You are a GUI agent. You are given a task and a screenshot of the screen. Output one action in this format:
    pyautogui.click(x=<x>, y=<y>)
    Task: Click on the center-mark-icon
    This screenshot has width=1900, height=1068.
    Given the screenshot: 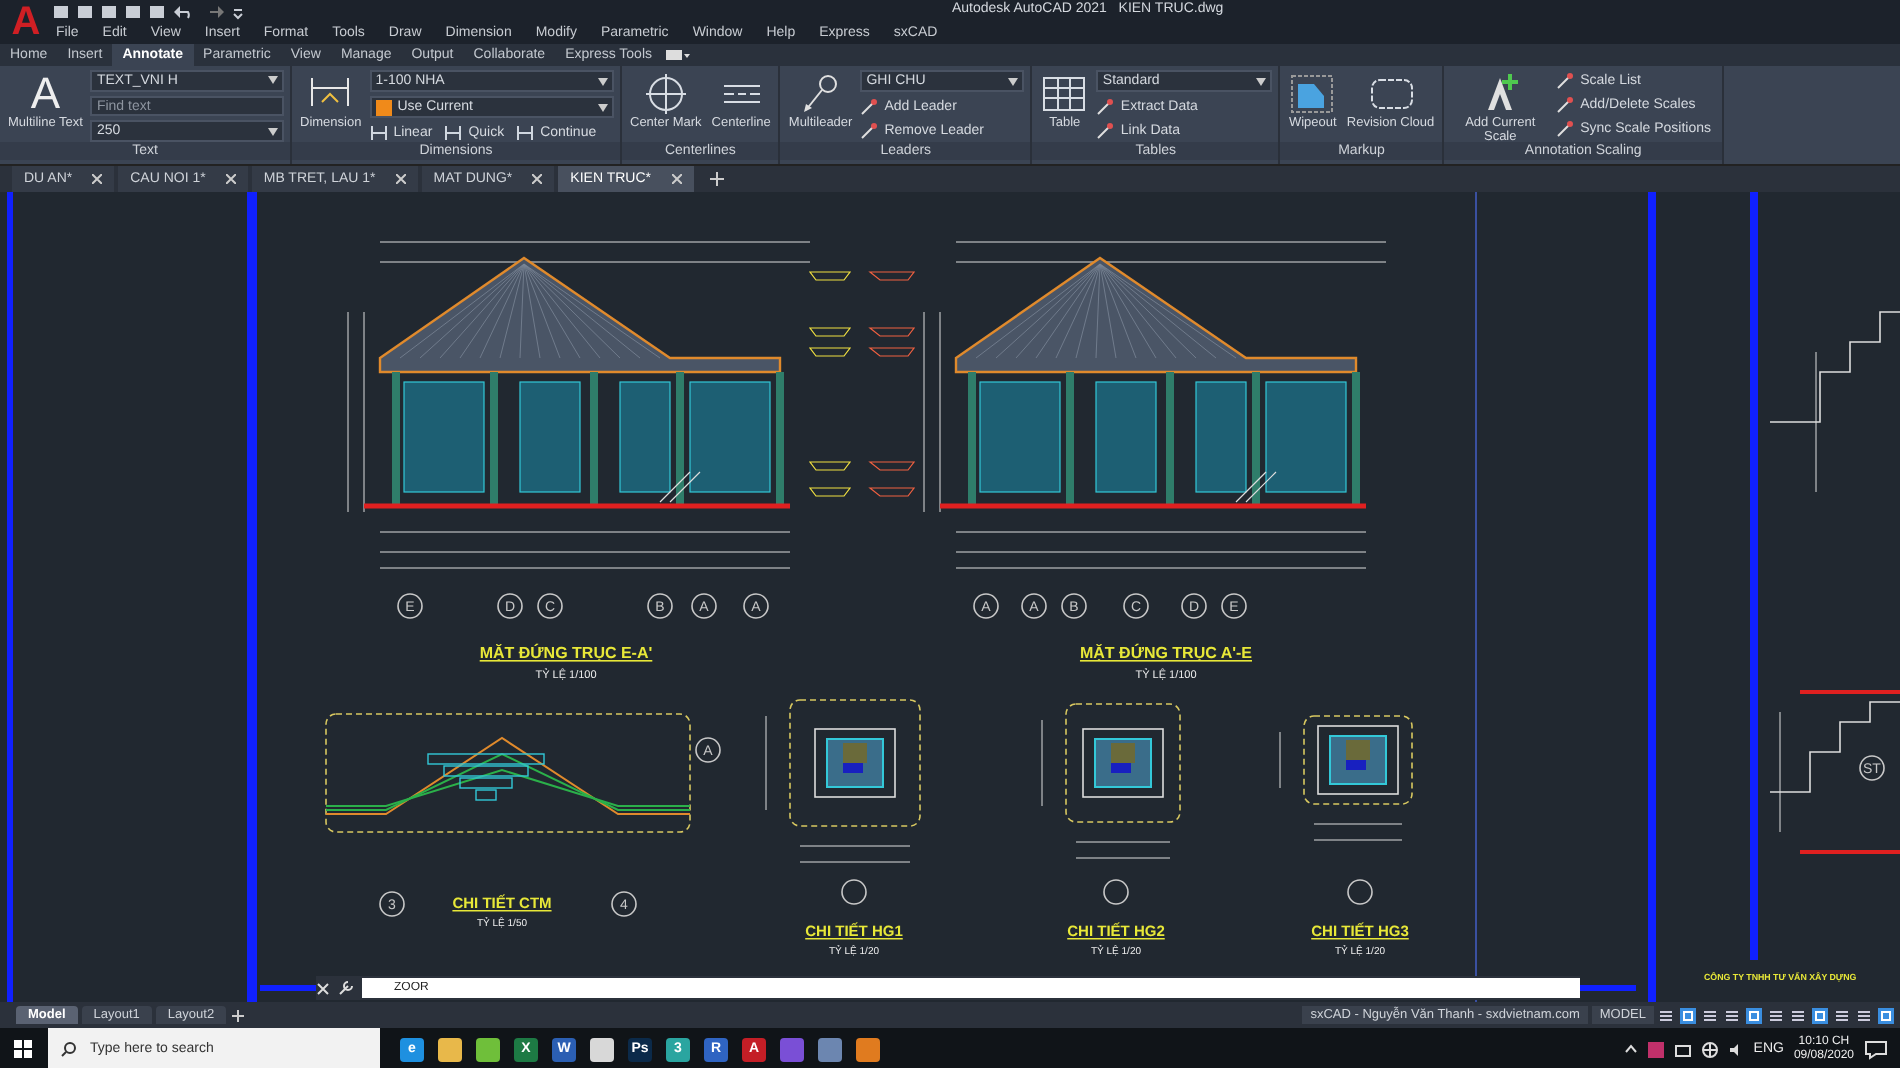 What is the action you would take?
    pyautogui.click(x=665, y=94)
    